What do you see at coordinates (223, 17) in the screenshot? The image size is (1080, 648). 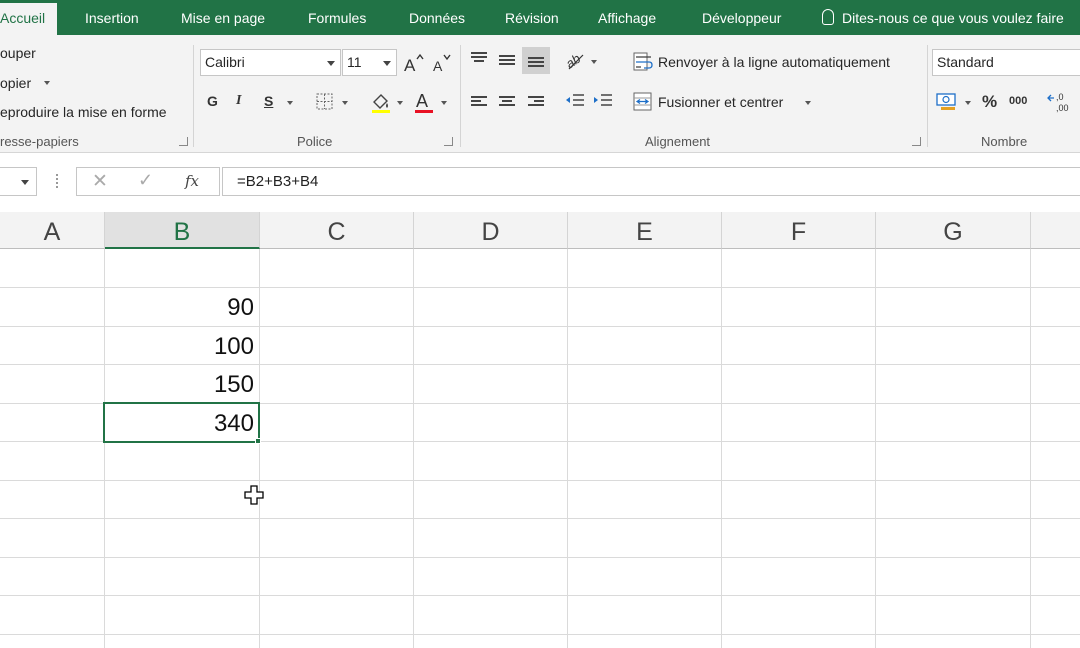 I see `tab-mise-en-page: Mise en page` at bounding box center [223, 17].